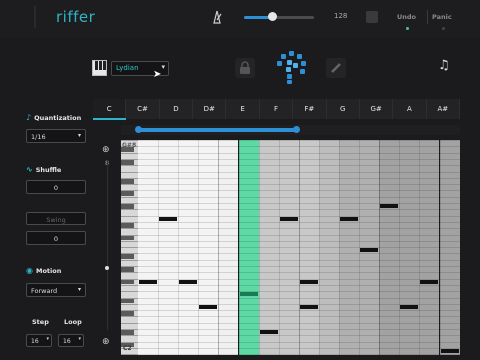 This screenshot has width=480, height=360. I want to click on key-tab-c-sharp: C#, so click(143, 109).